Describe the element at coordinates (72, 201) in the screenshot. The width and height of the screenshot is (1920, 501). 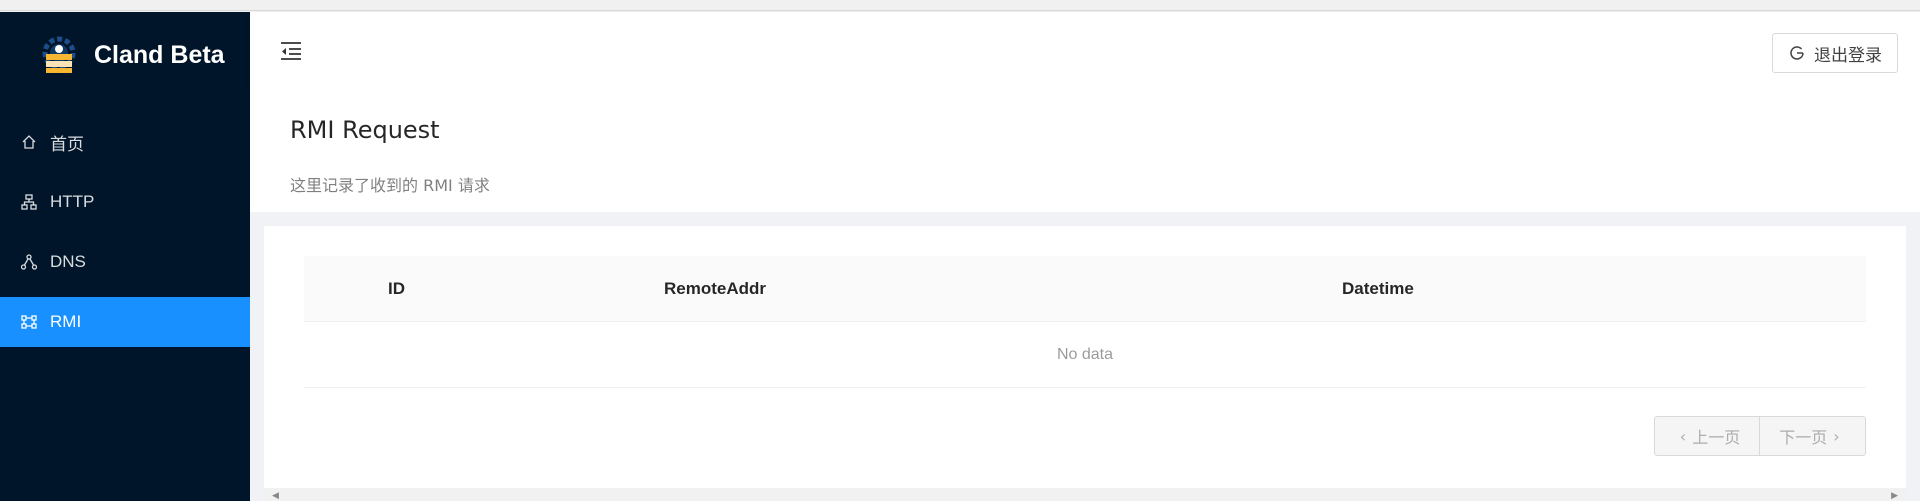
I see `sidebar-item-label: HTTP` at that location.